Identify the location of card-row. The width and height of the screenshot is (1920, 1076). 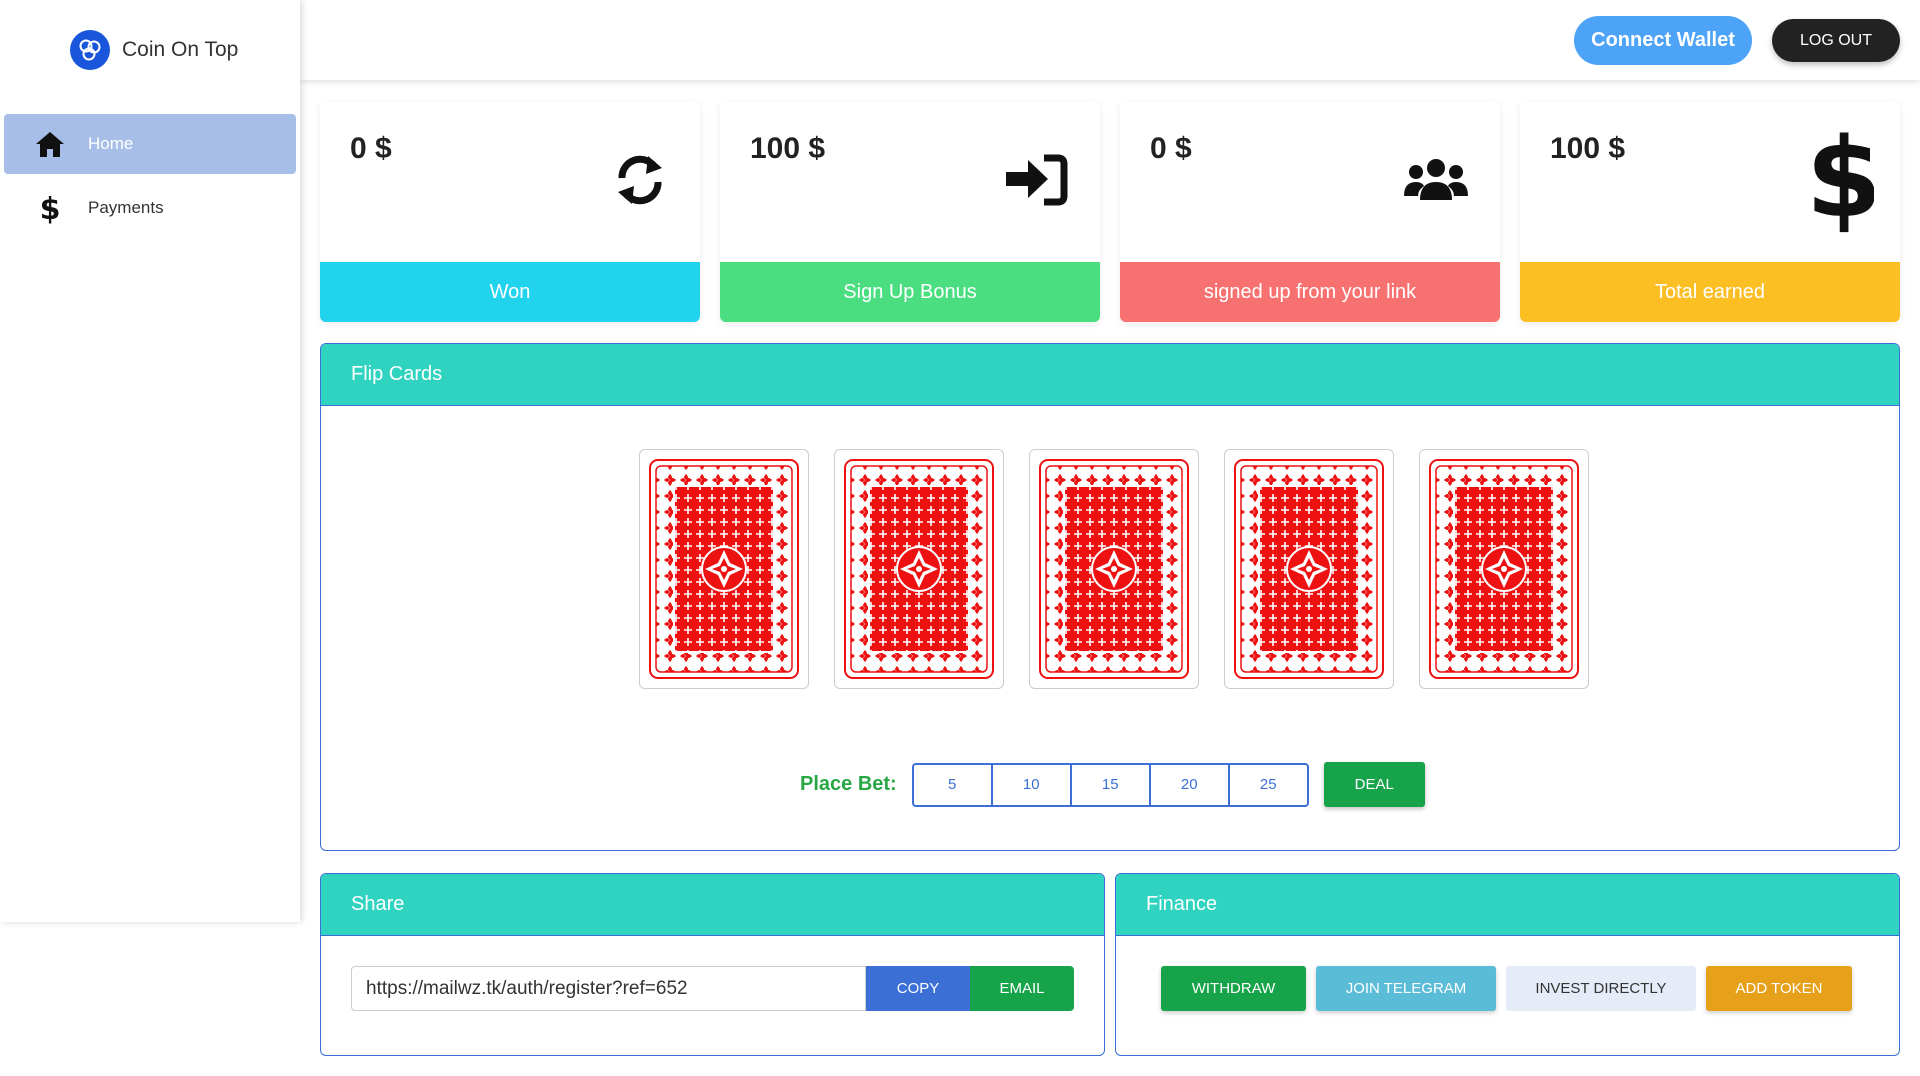
(1114, 569).